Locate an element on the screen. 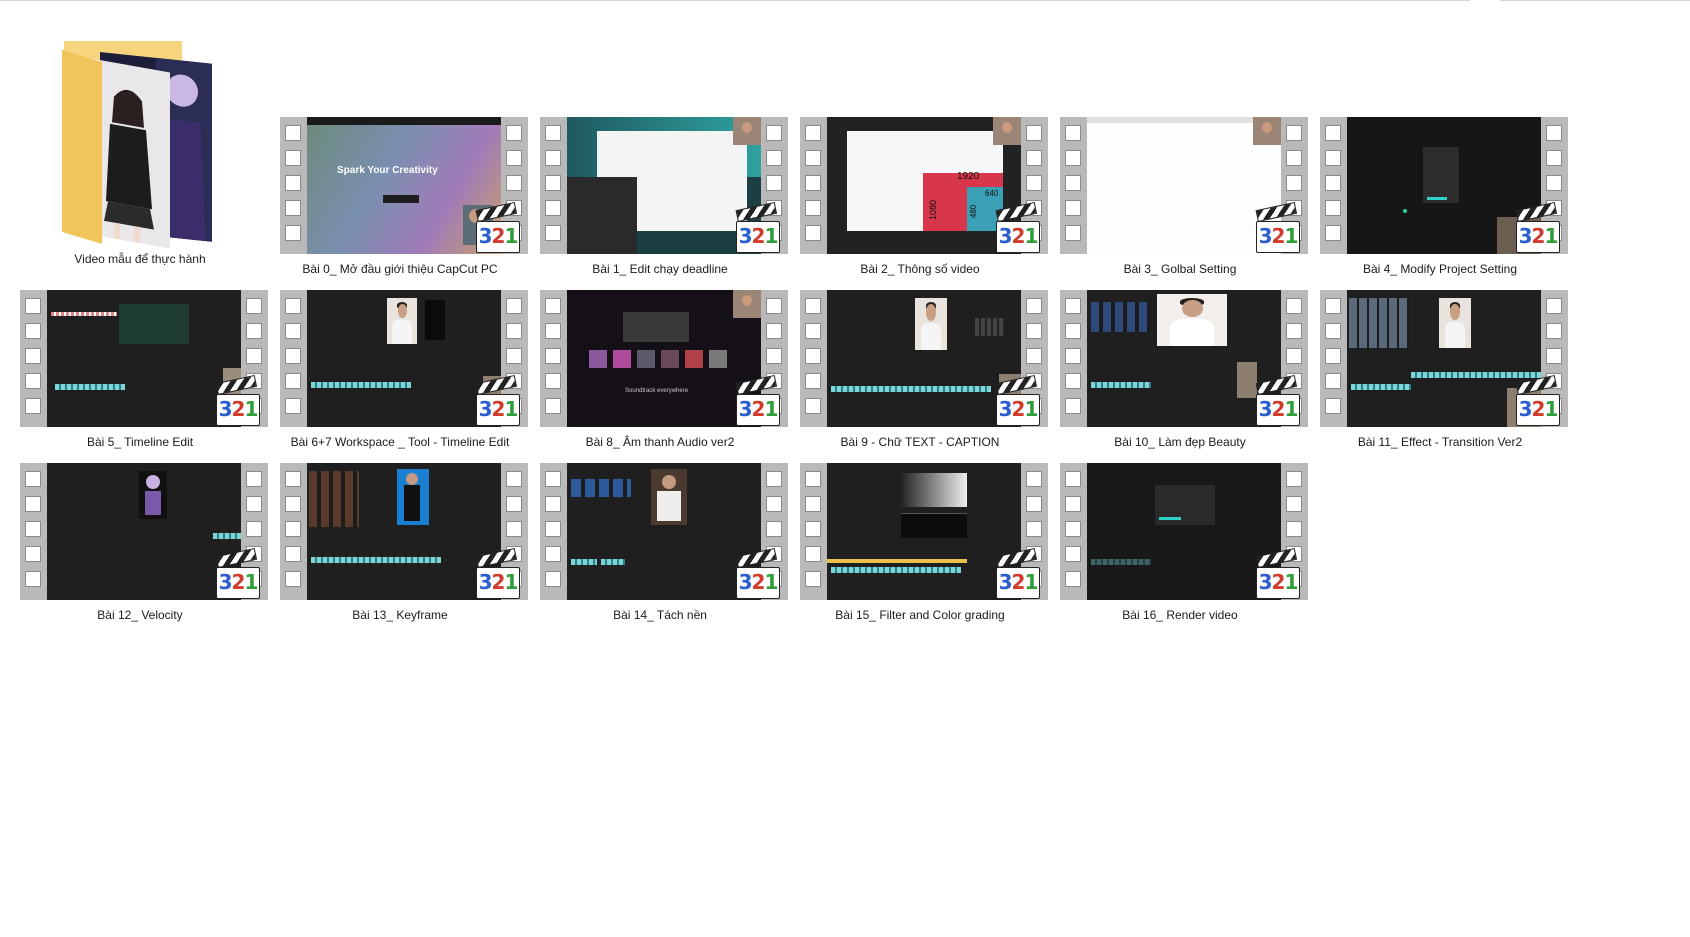 The height and width of the screenshot is (937, 1690). video-file-item: 321 Bài 3_ Golbal Setting is located at coordinates (1180, 202).